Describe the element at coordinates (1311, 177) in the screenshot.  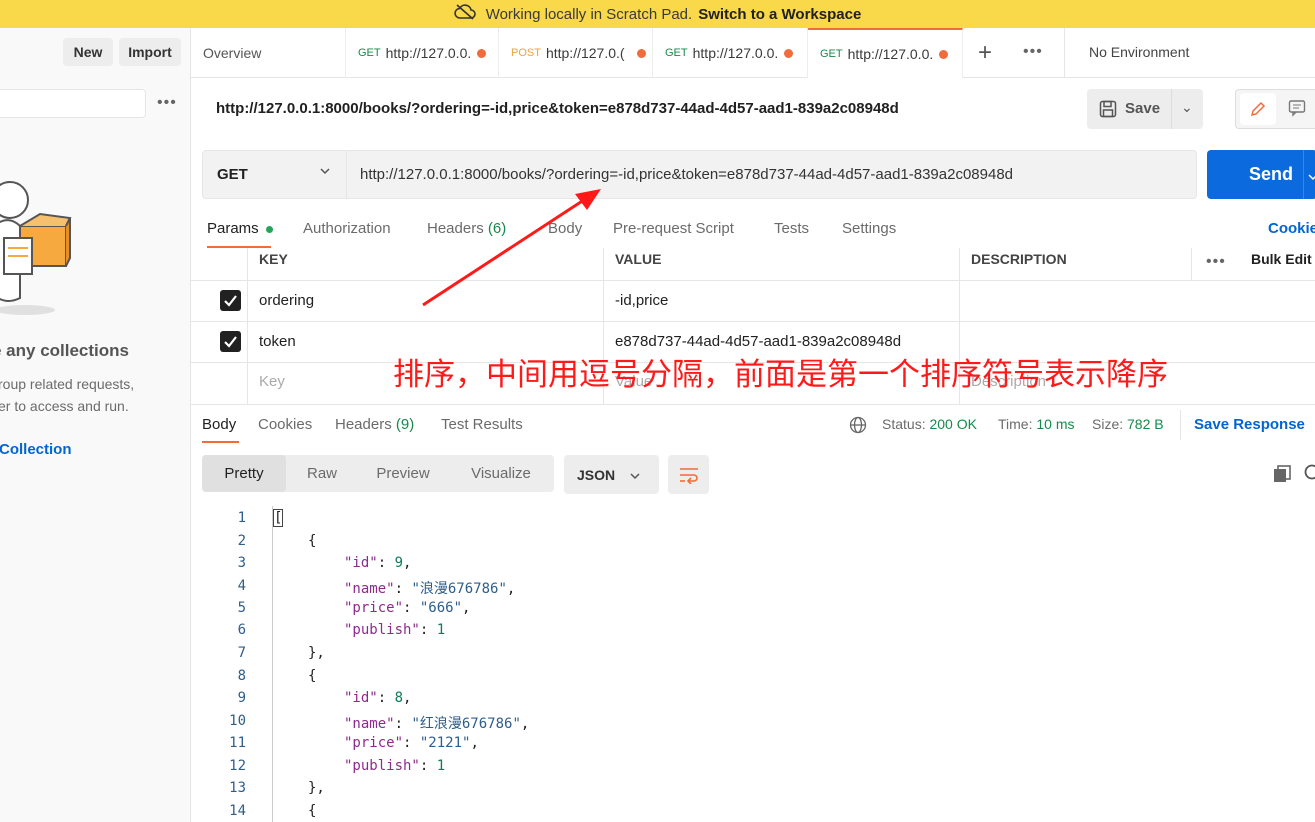
I see `send-chevron-down-icon` at that location.